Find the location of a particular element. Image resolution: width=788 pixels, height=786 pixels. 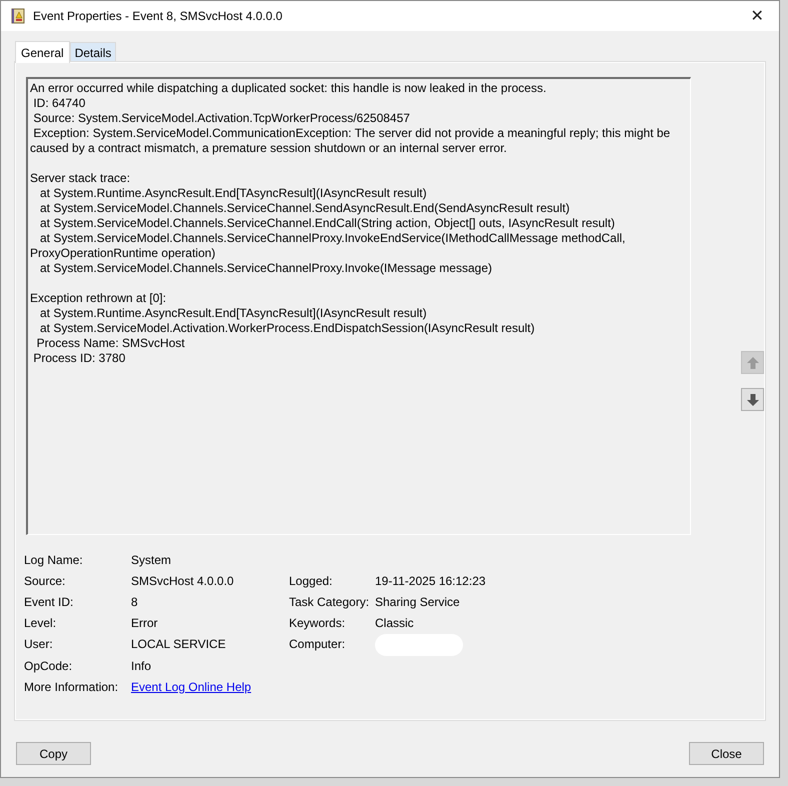

property-label: Task Category: is located at coordinates (329, 602).